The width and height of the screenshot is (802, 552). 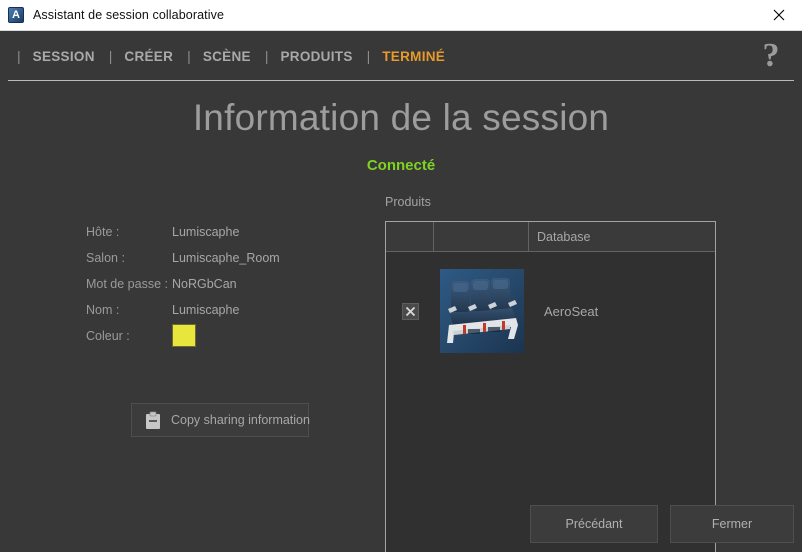 What do you see at coordinates (401, 117) in the screenshot?
I see `page-title: Information de la session` at bounding box center [401, 117].